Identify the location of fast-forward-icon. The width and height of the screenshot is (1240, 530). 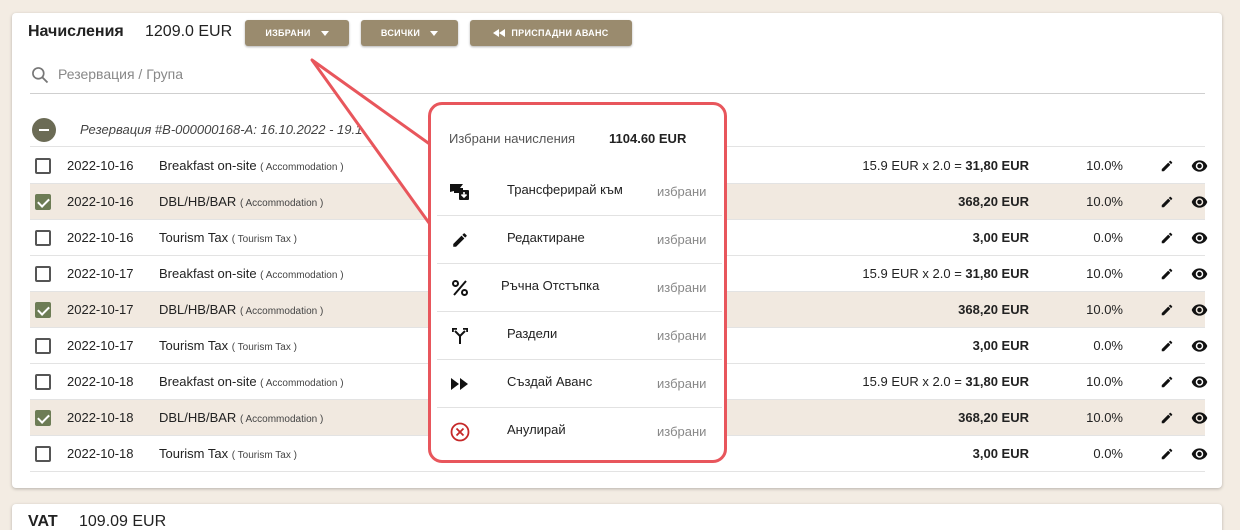
(460, 384).